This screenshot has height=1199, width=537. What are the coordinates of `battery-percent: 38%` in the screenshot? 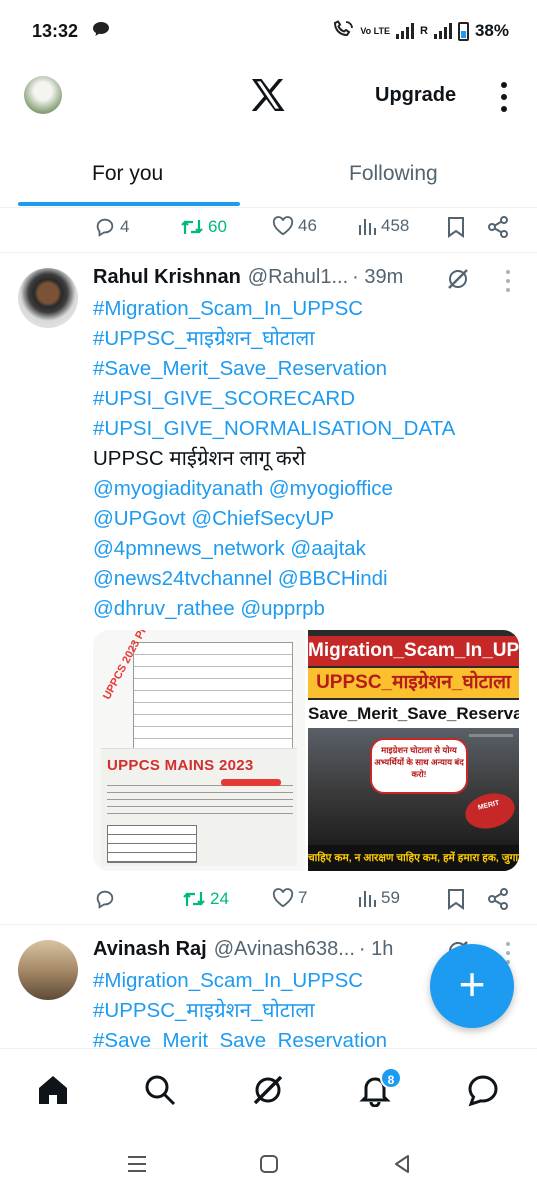 It's located at (491, 30).